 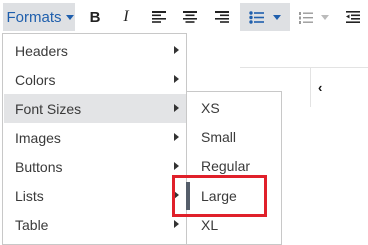 What do you see at coordinates (48, 108) in the screenshot?
I see `menu-item-label: Font Sizes` at bounding box center [48, 108].